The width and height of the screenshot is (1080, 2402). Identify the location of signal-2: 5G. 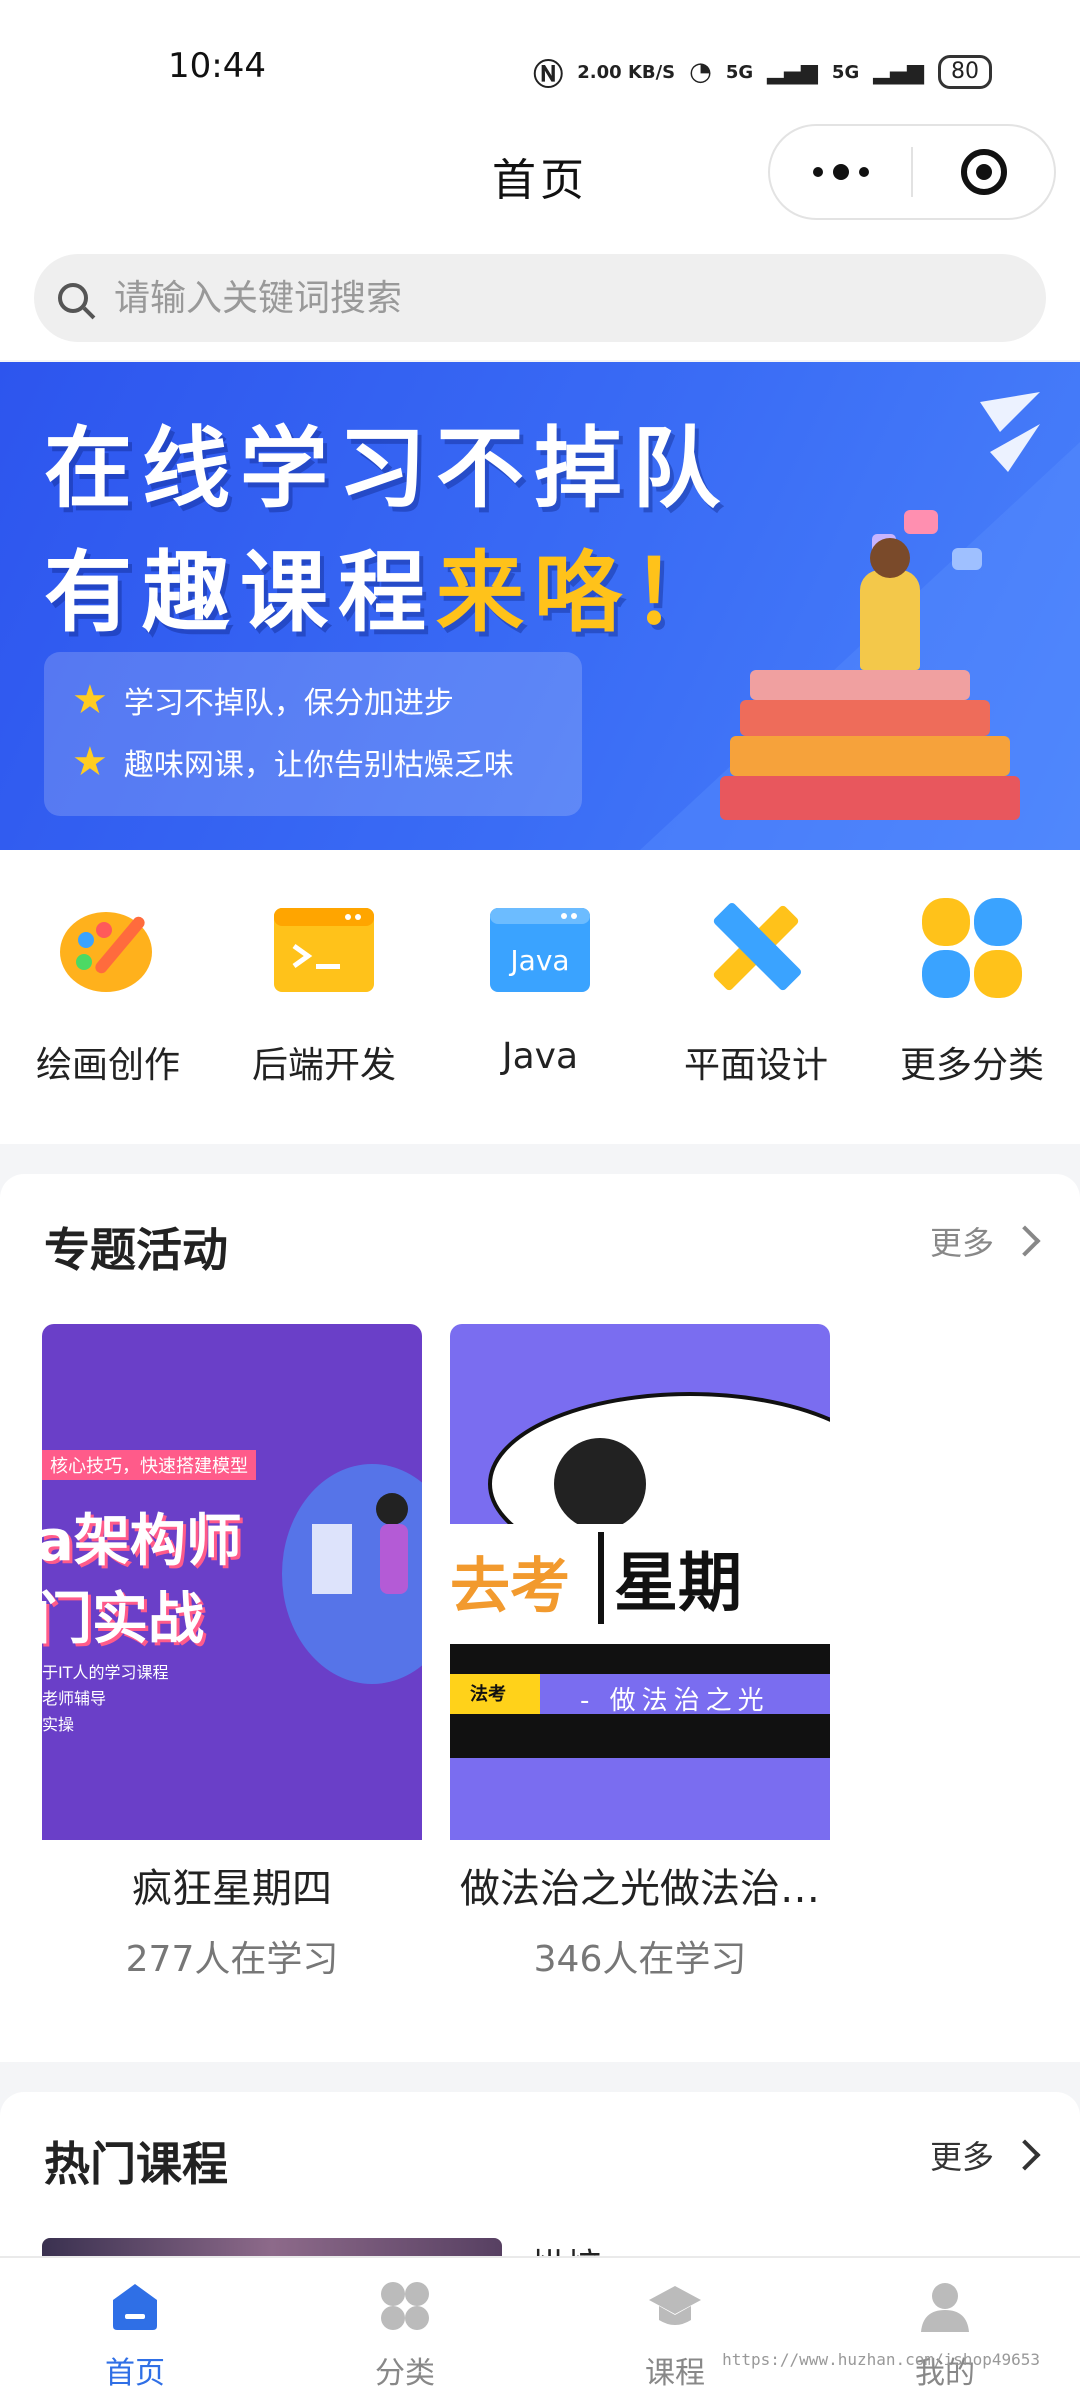
(845, 72).